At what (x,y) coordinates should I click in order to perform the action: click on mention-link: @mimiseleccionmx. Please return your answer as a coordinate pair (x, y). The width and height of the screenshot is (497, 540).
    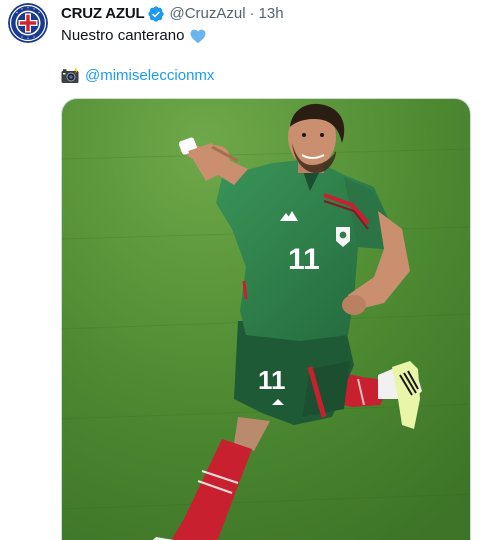
    Looking at the image, I should click on (149, 76).